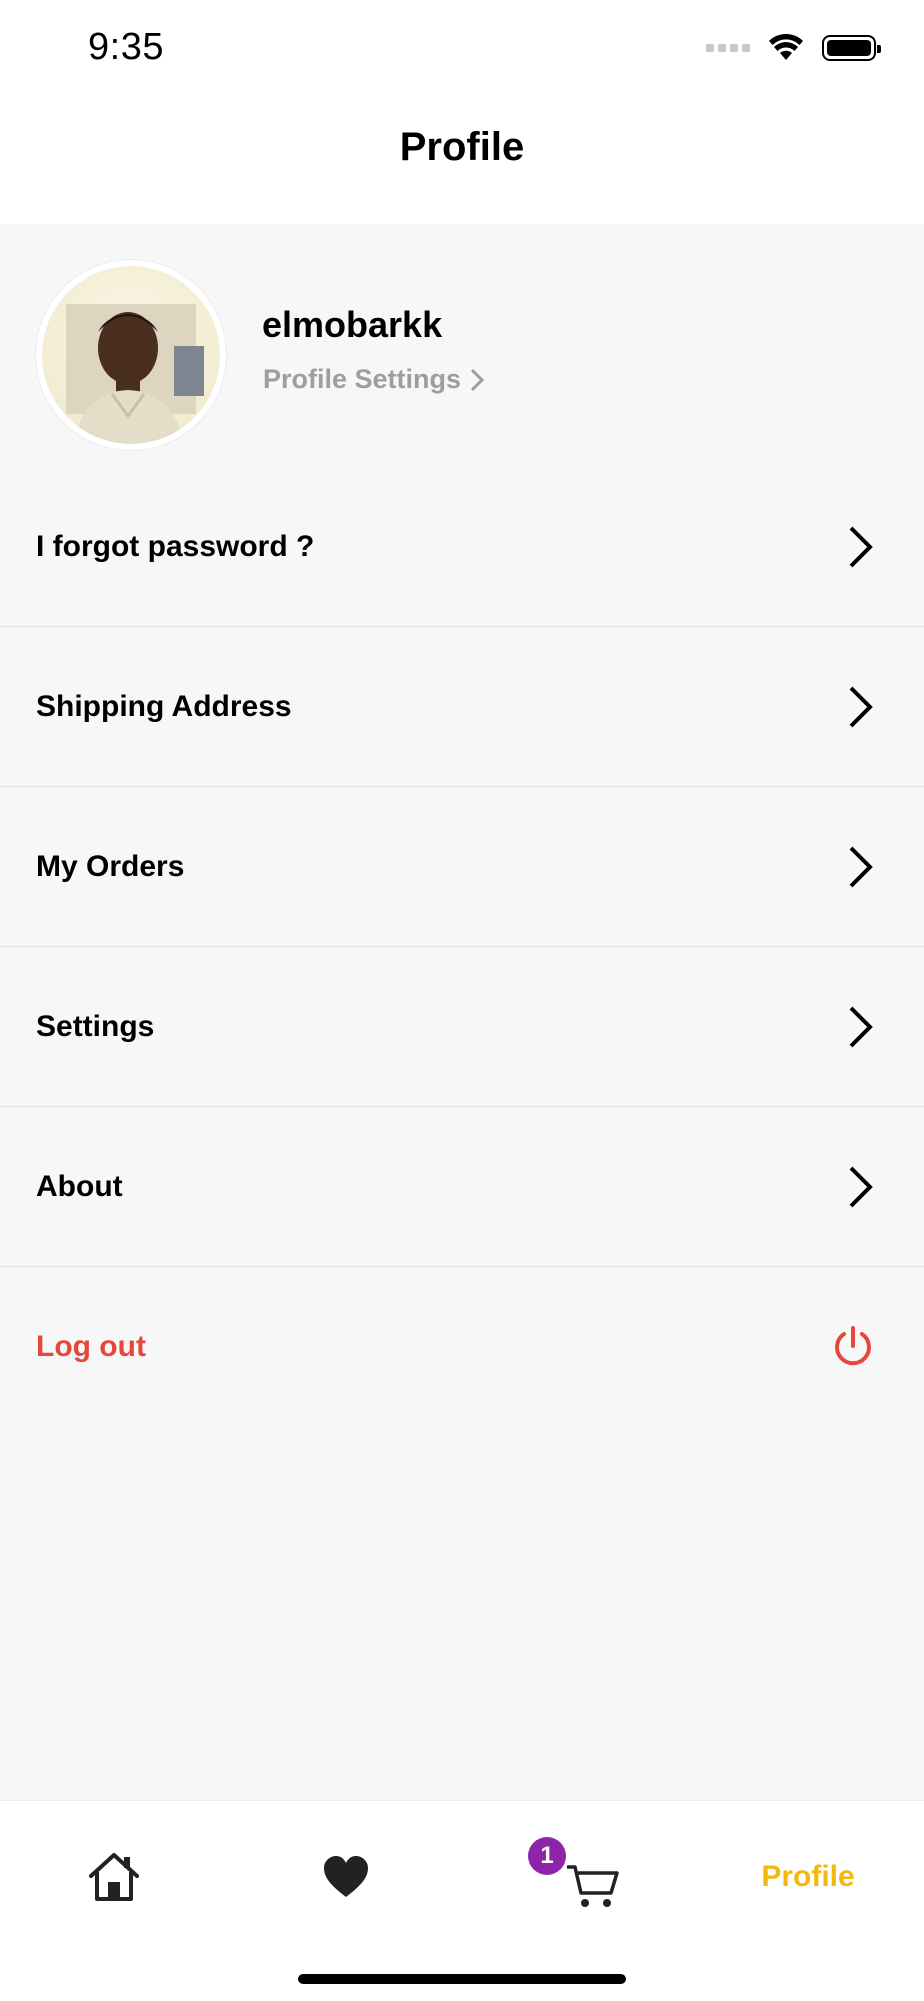  Describe the element at coordinates (164, 706) in the screenshot. I see `menu-item-label: Shipping Address` at that location.